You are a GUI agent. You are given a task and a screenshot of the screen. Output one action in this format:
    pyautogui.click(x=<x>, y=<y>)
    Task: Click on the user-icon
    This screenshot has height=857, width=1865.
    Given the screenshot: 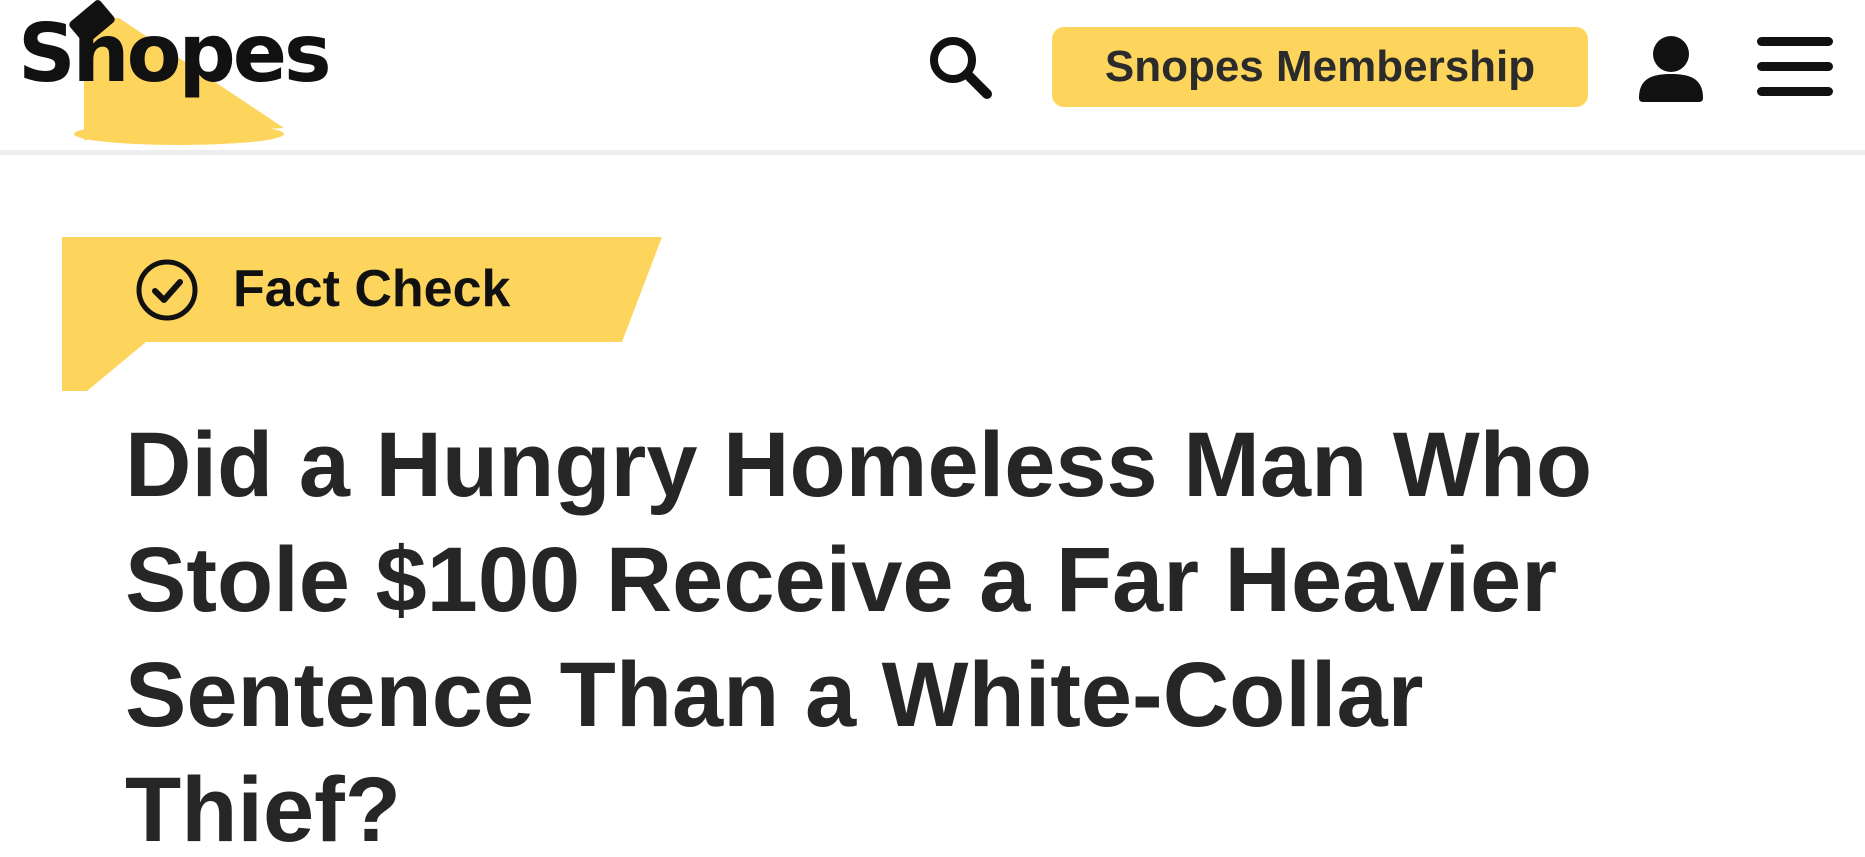 What is the action you would take?
    pyautogui.click(x=1671, y=69)
    